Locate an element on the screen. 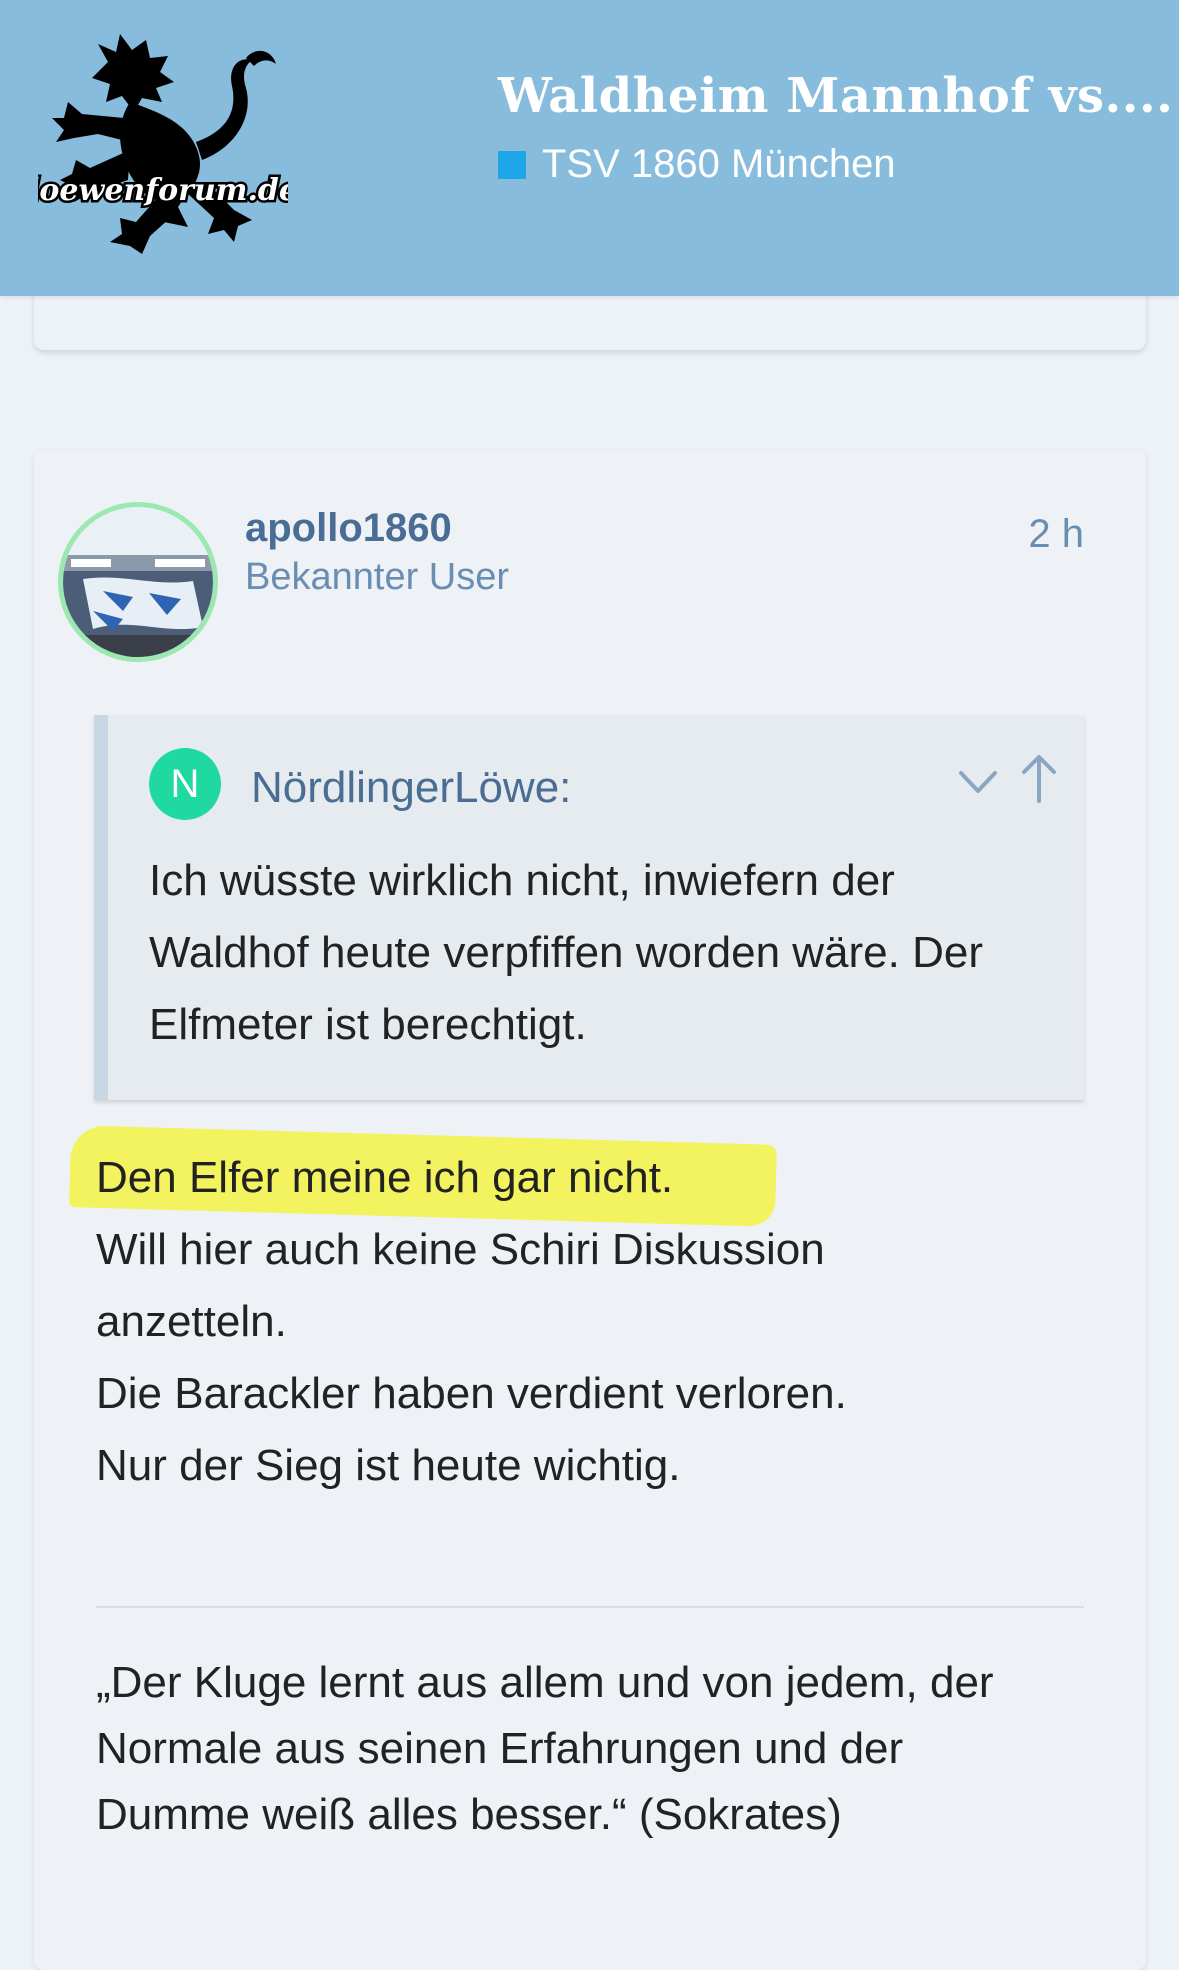 The width and height of the screenshot is (1179, 1970). post-timestamp: 2 h is located at coordinates (1056, 534).